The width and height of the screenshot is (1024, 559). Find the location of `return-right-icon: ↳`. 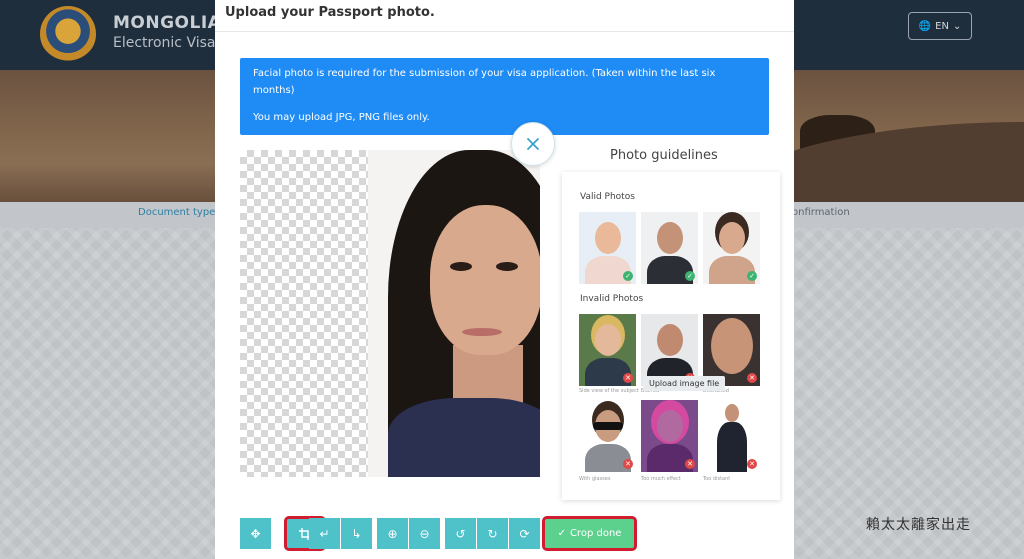

return-right-icon: ↳ is located at coordinates (356, 533).